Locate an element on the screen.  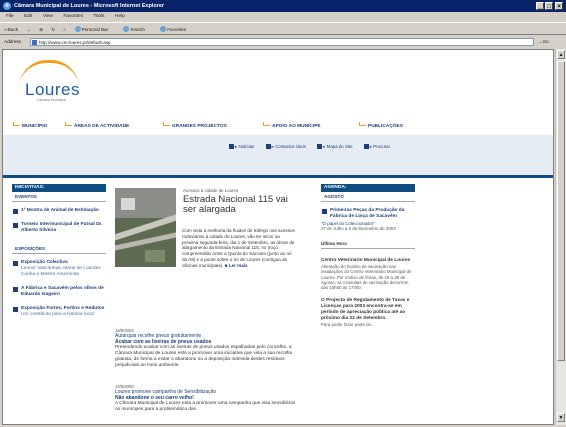
back-button: ⇦Back is located at coordinates (11, 29).